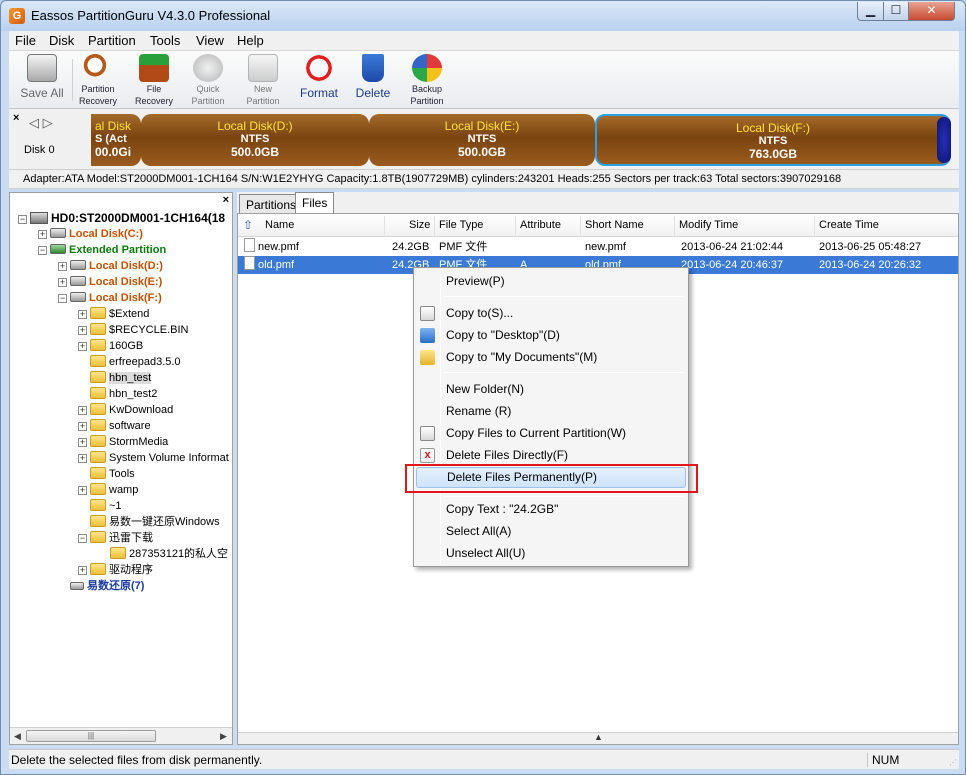  What do you see at coordinates (133, 330) in the screenshot?
I see `tree-folder: + $RECYCLE.BIN` at bounding box center [133, 330].